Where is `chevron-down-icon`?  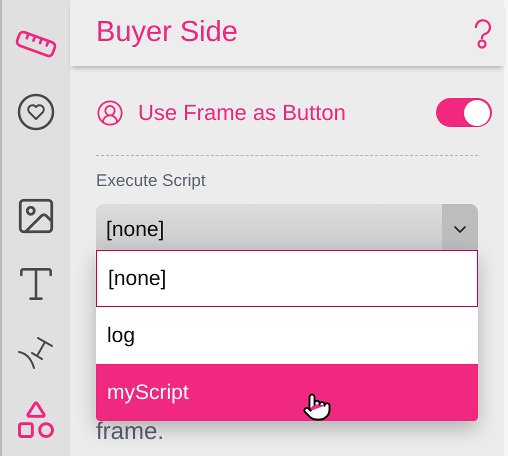
chevron-down-icon is located at coordinates (460, 229).